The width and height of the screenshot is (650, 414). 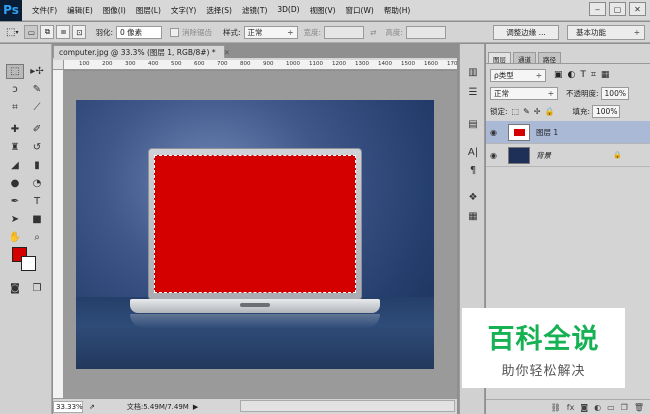 What do you see at coordinates (16, 32) in the screenshot?
I see `chevron-down-icon: ▾` at bounding box center [16, 32].